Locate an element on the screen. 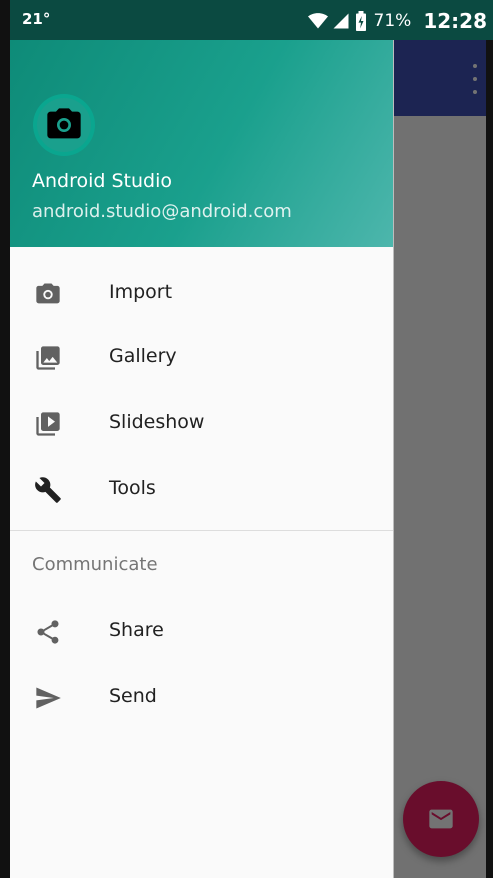  menu-item-label: Send is located at coordinates (133, 696).